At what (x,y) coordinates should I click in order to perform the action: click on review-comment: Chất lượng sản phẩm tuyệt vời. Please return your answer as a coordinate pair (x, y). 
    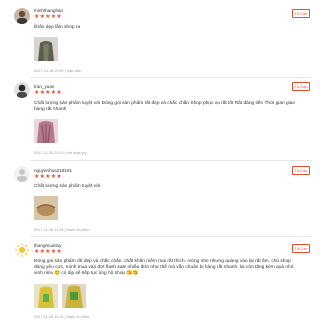
    Looking at the image, I should click on (67, 186).